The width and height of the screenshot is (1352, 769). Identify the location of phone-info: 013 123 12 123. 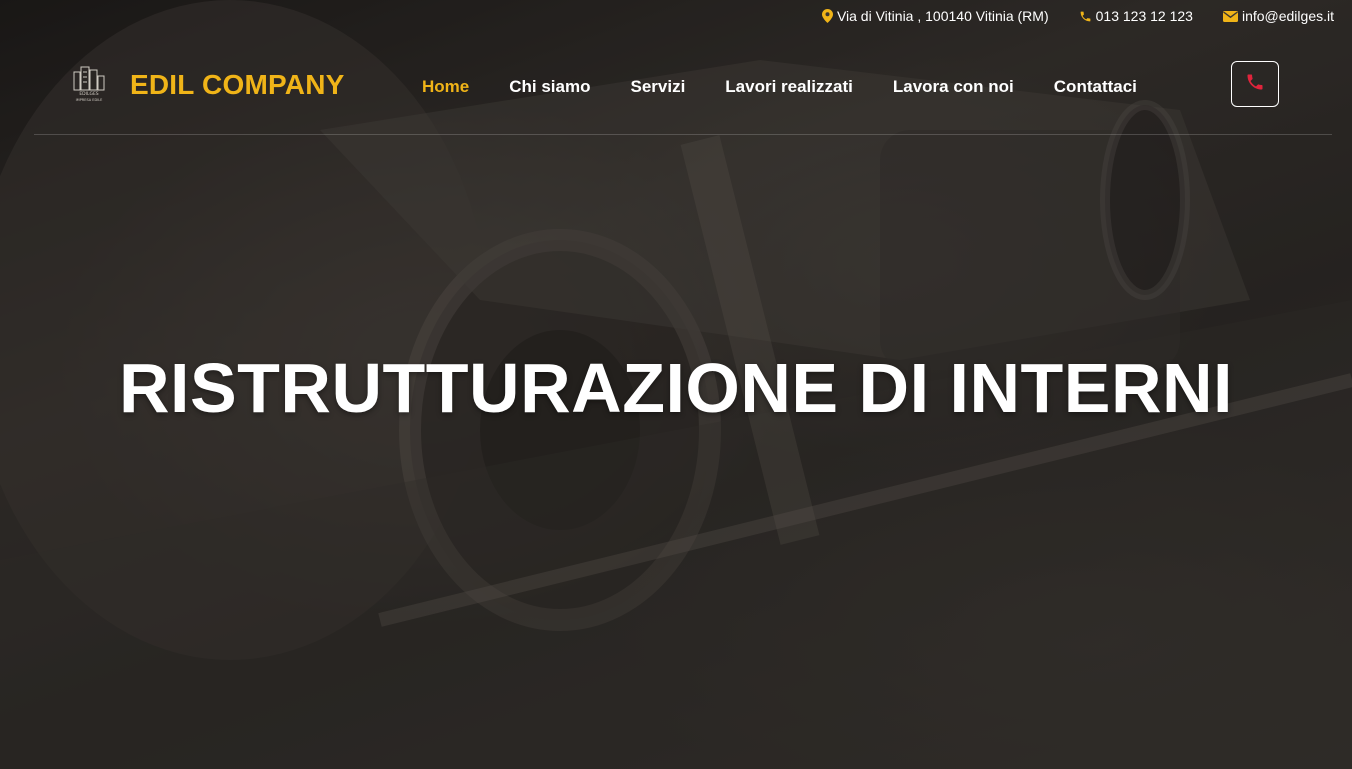
(1136, 16).